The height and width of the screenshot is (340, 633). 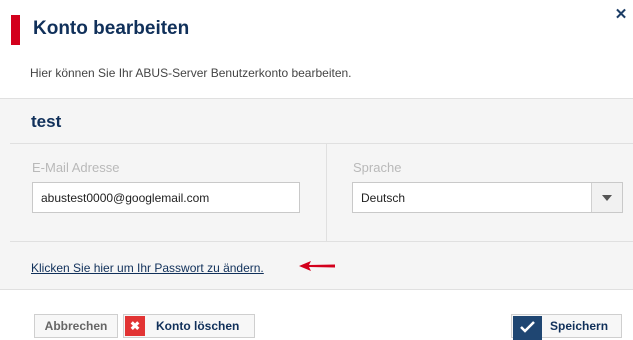 I want to click on email-label: E-Mail Adresse, so click(x=76, y=167).